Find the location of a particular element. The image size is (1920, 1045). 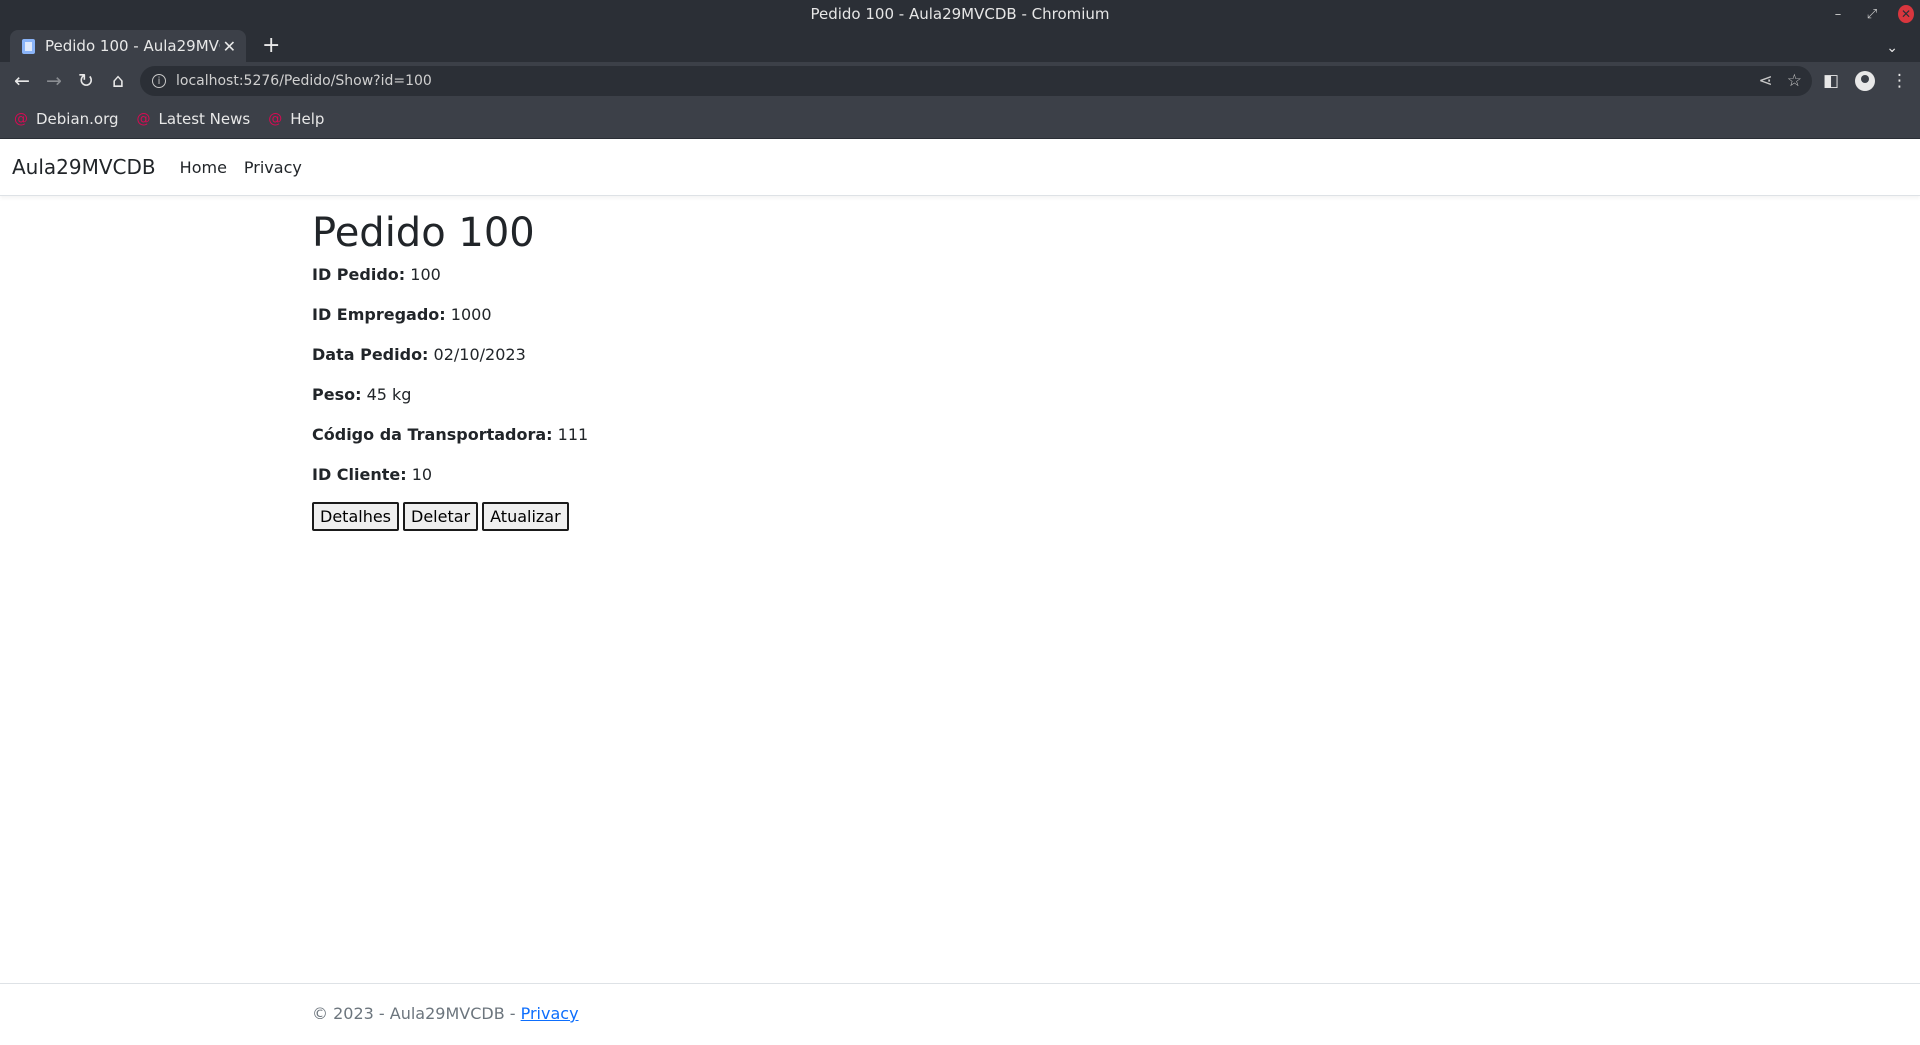

field-label: Código da Transportadora: is located at coordinates (432, 434).